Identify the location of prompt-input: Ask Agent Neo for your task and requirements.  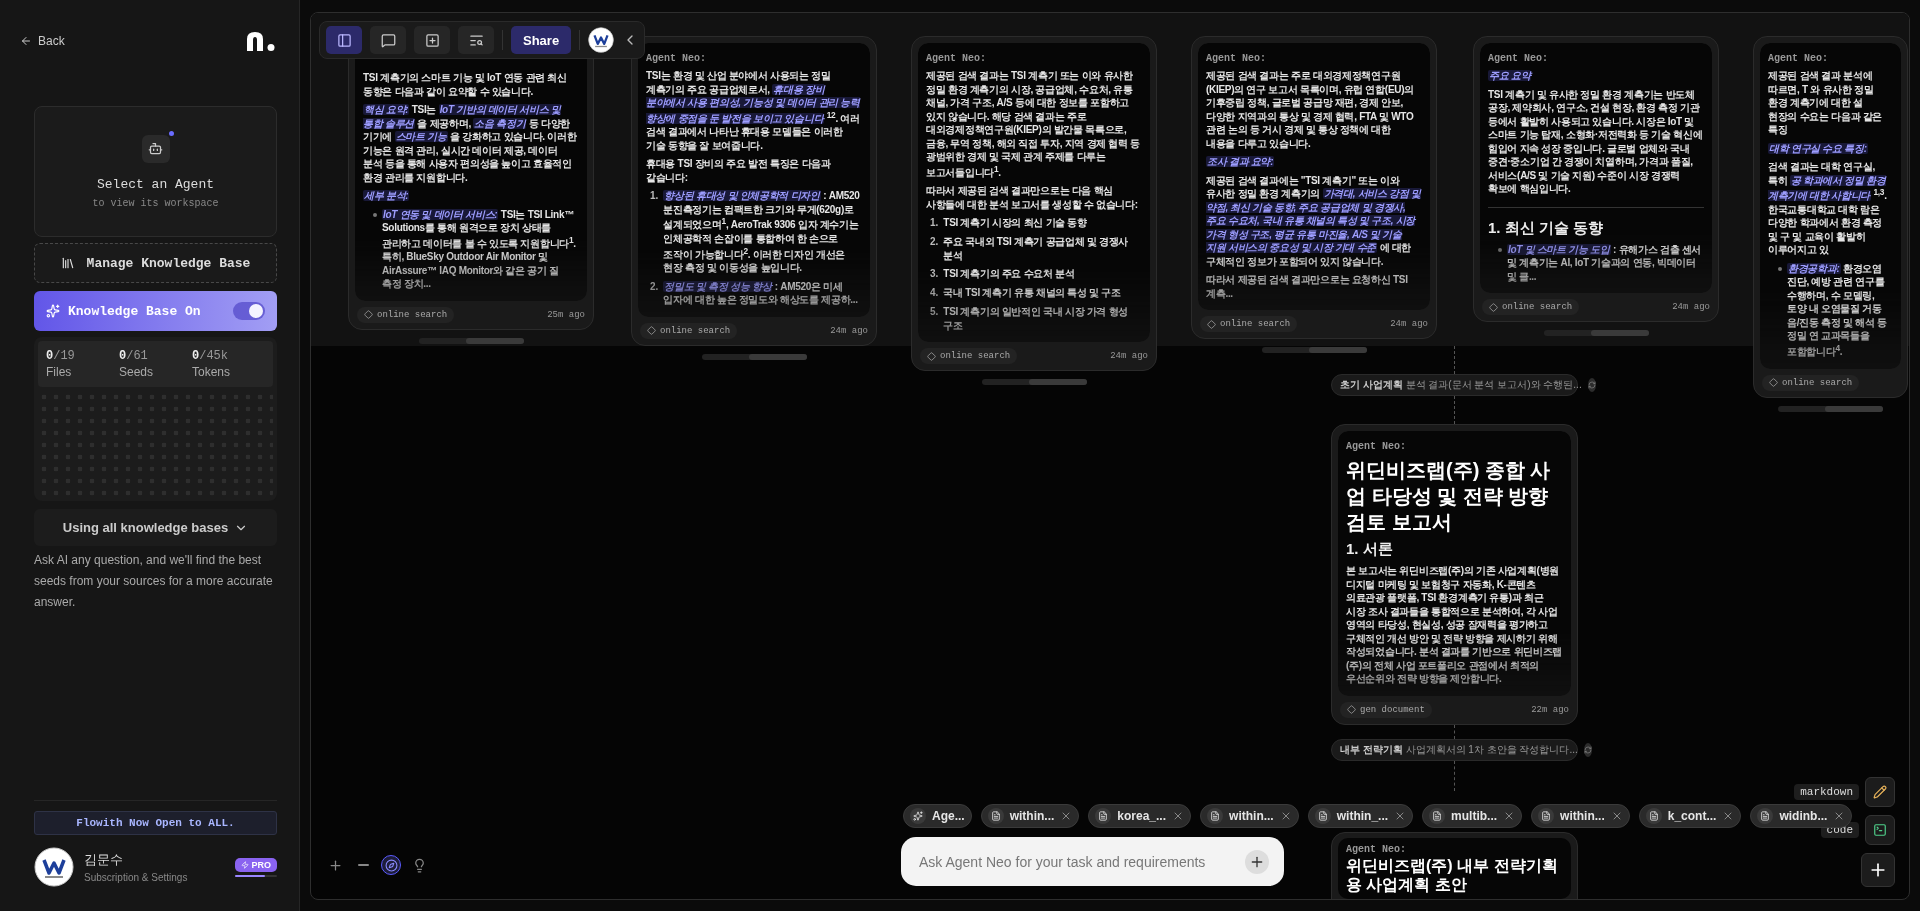
(1092, 861).